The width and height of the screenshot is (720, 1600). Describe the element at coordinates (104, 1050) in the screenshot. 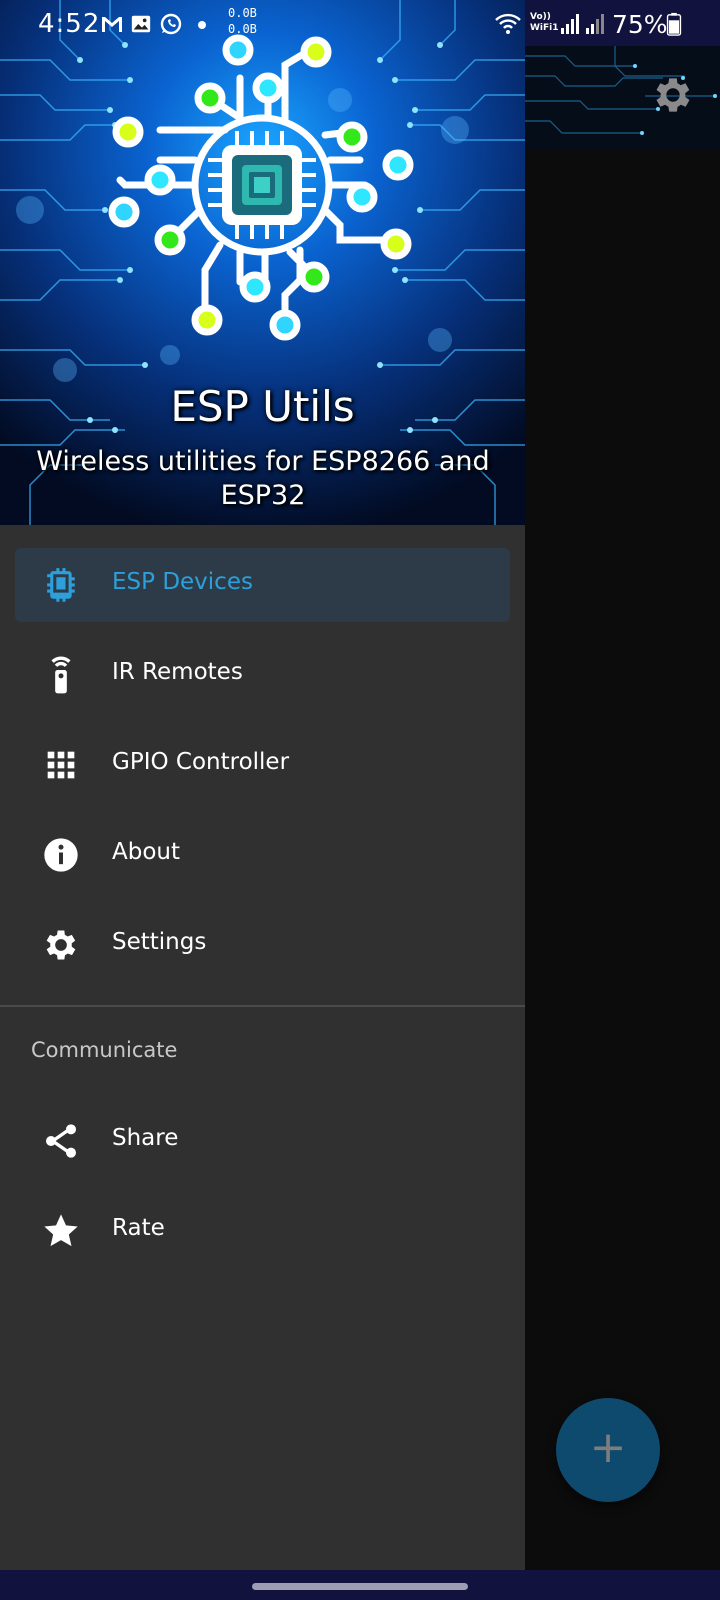

I see `section-title-communicate: Communicate` at that location.